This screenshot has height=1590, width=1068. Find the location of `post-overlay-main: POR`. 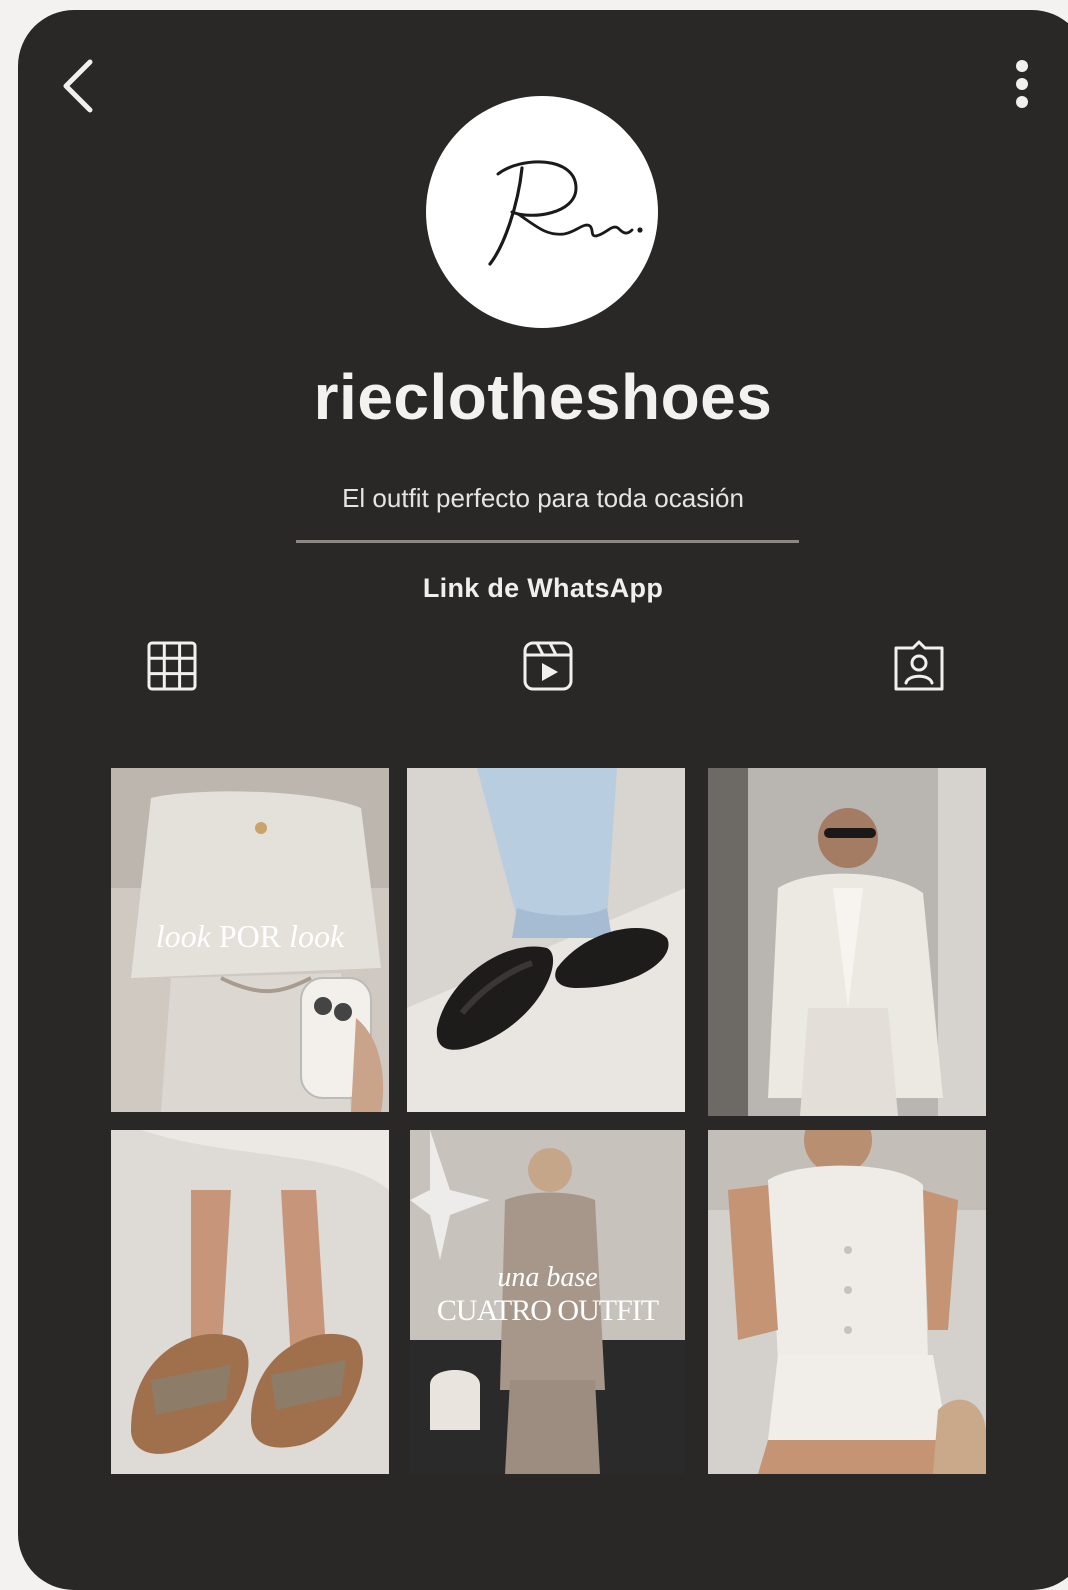

post-overlay-main: POR is located at coordinates (250, 936).